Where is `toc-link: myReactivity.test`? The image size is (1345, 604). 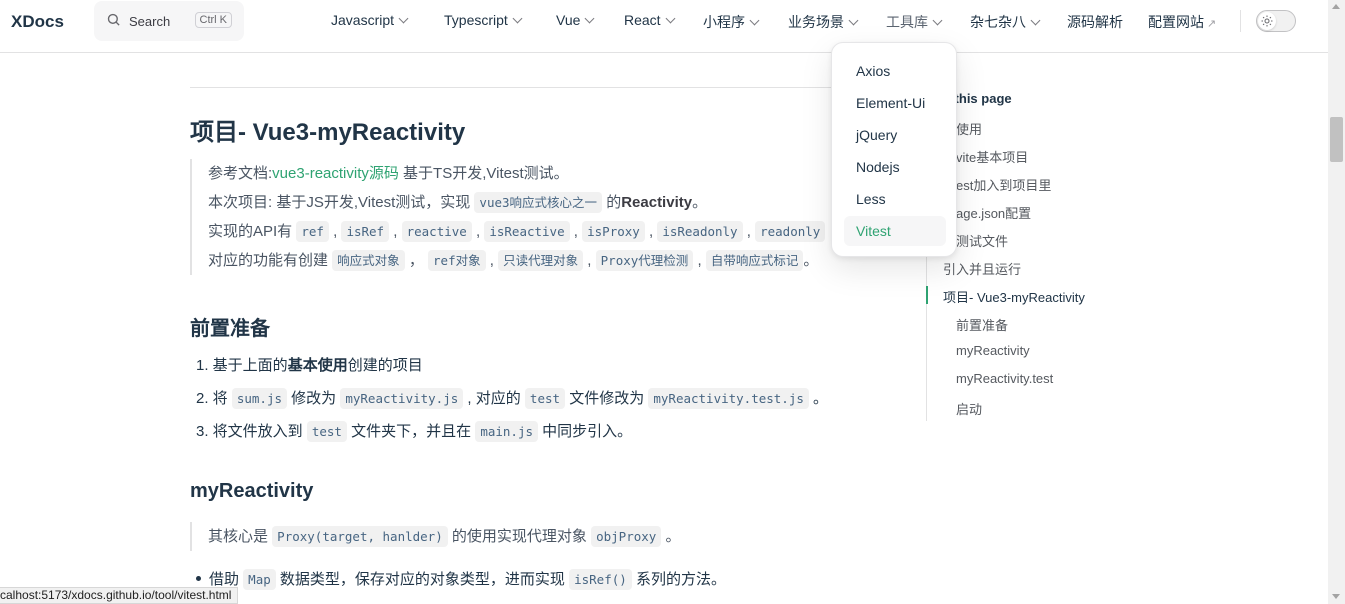 toc-link: myReactivity.test is located at coordinates (1004, 378).